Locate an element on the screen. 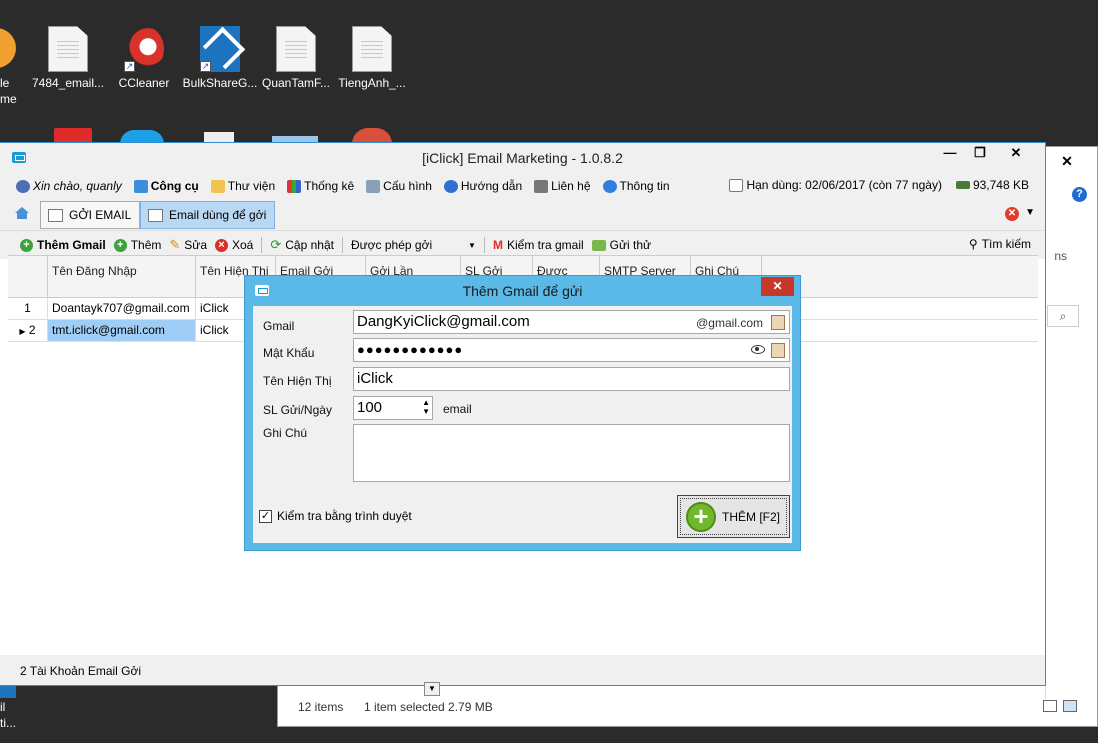 The width and height of the screenshot is (1098, 743). menu-config-label: Cấu hình is located at coordinates (407, 186).